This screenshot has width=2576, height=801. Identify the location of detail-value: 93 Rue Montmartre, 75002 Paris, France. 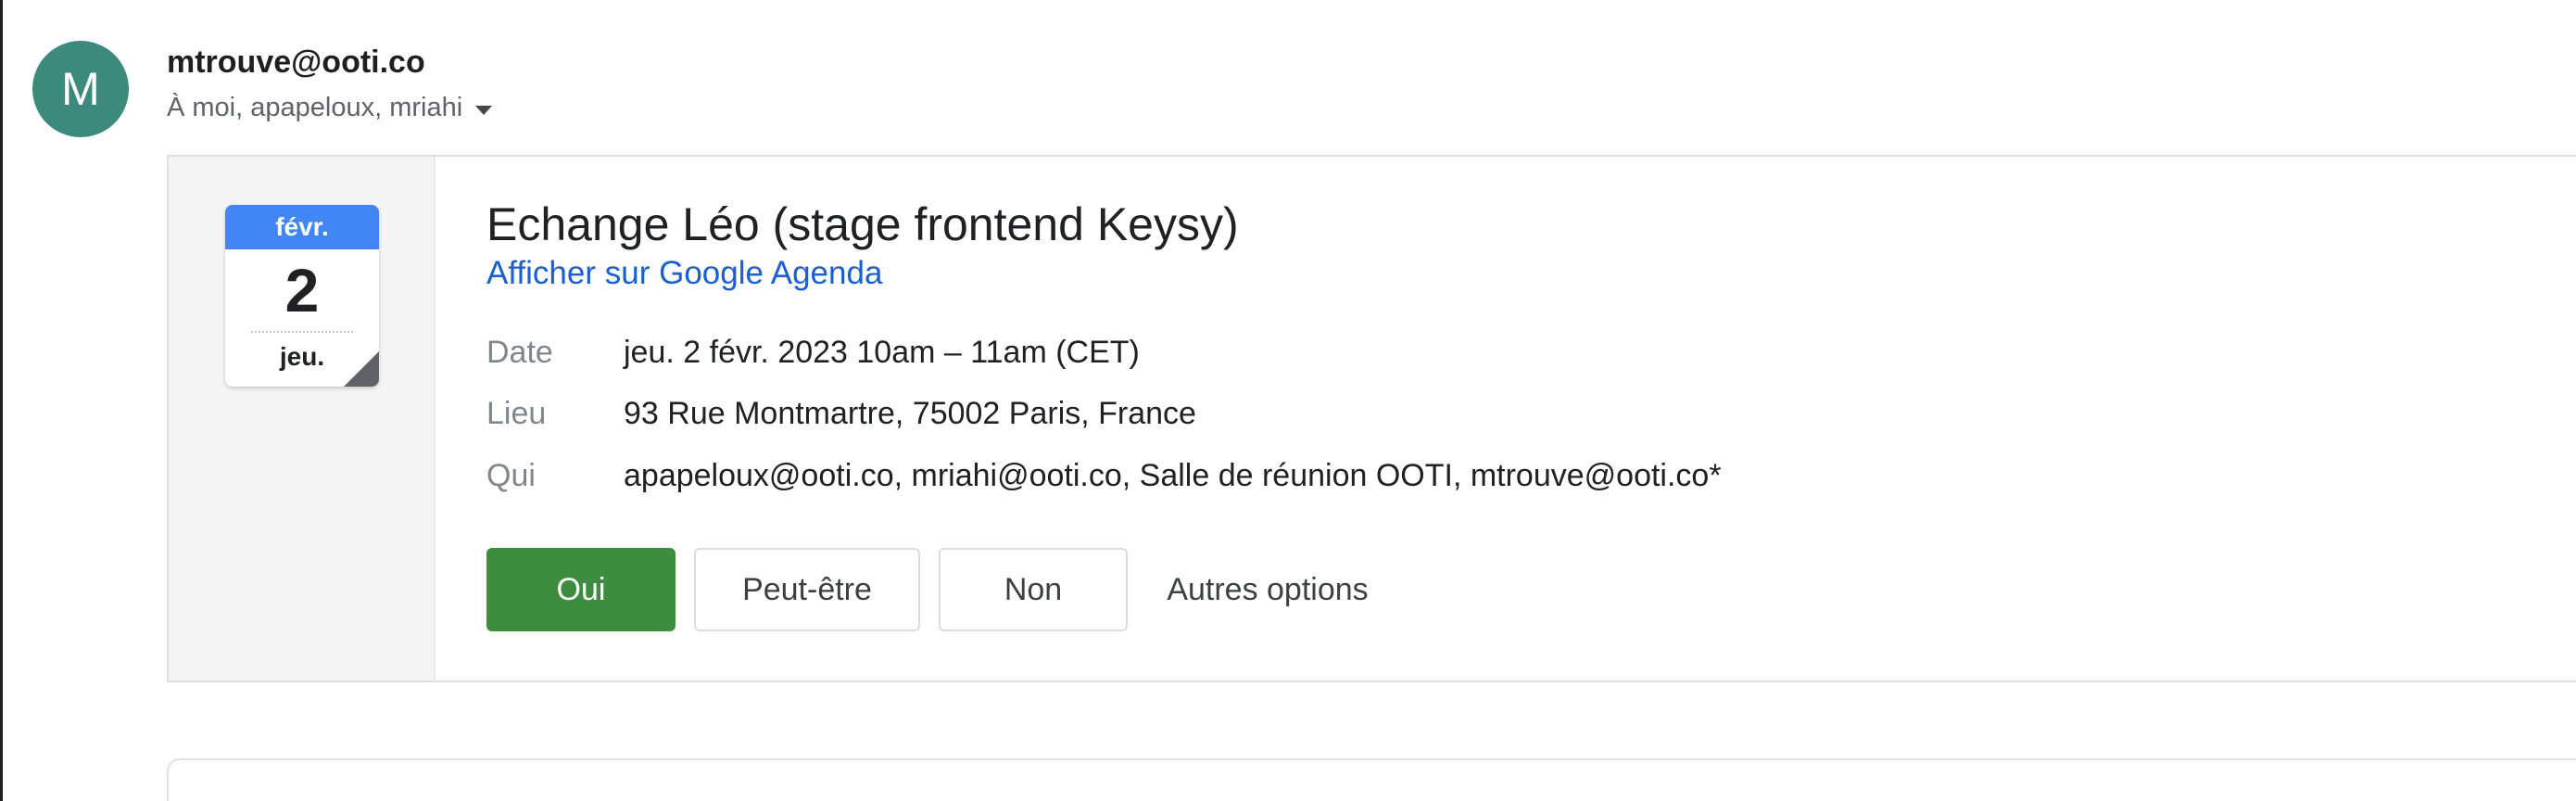
(910, 414).